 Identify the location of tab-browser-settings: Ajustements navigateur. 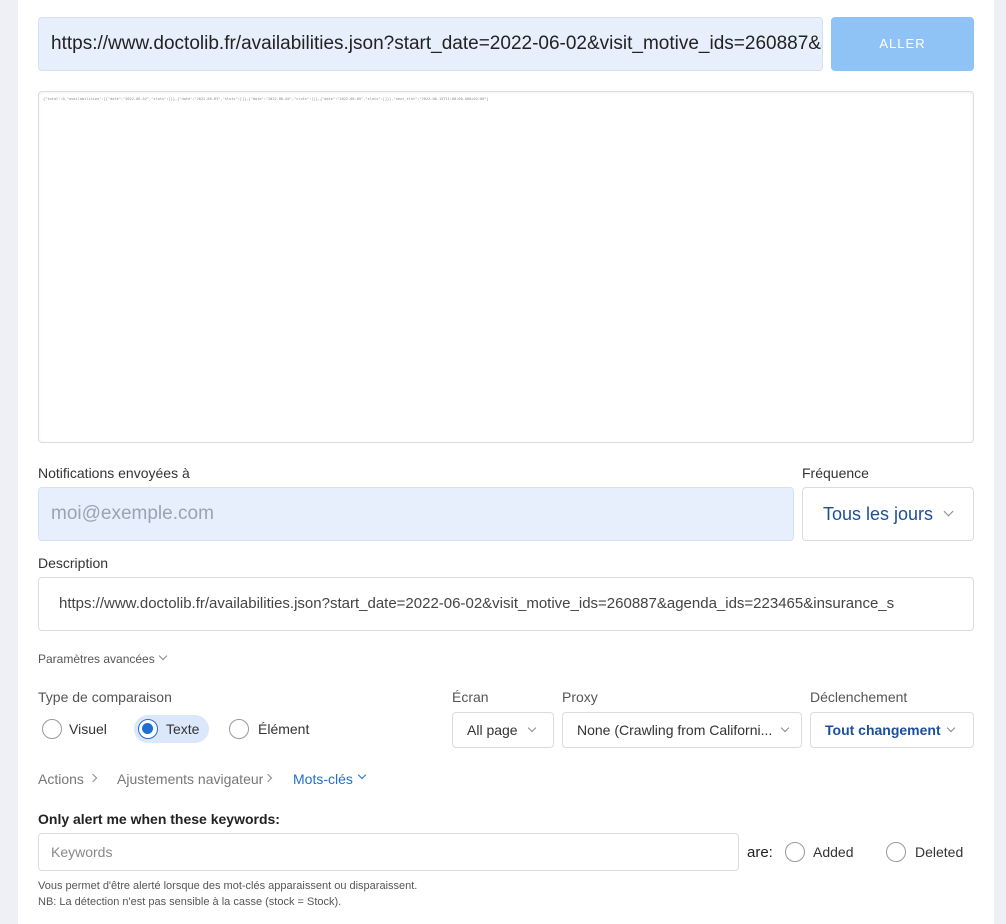
(195, 779).